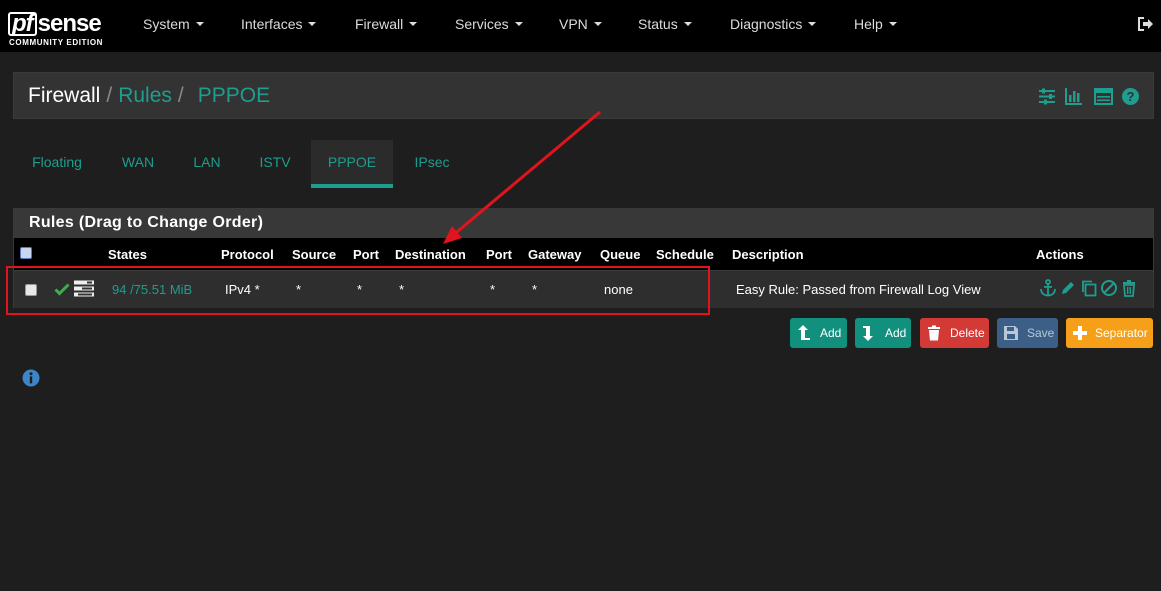  I want to click on column-header: Description, so click(768, 254).